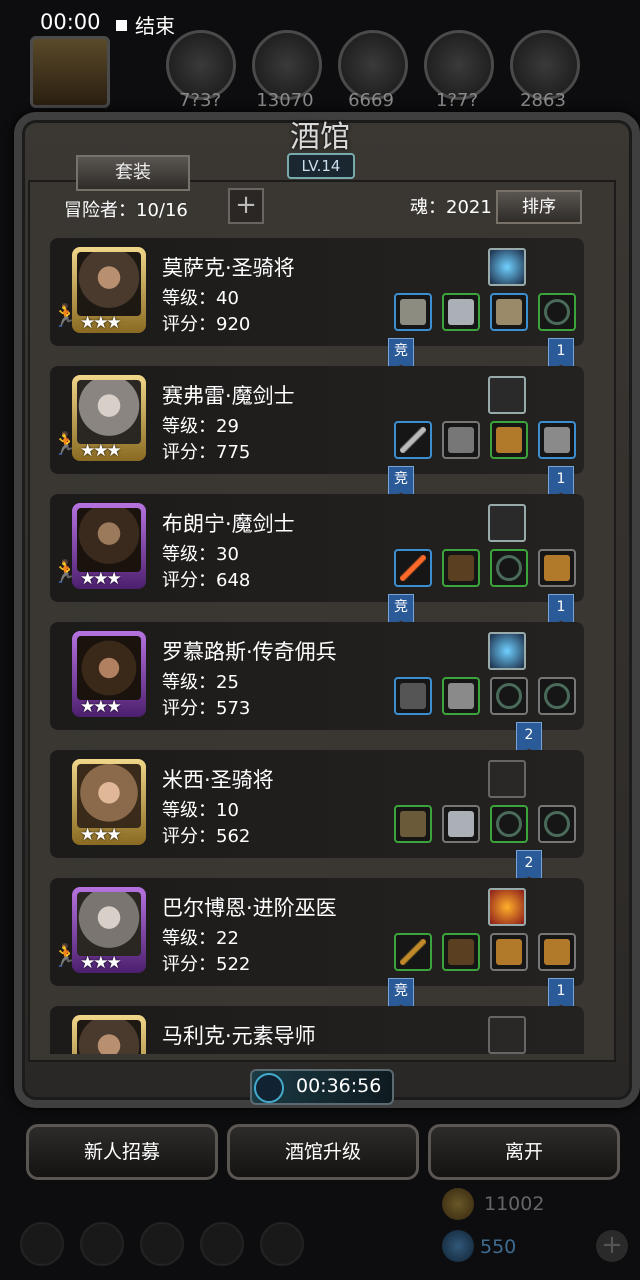 The image size is (640, 1280). Describe the element at coordinates (42, 1244) in the screenshot. I see `settings-icon` at that location.